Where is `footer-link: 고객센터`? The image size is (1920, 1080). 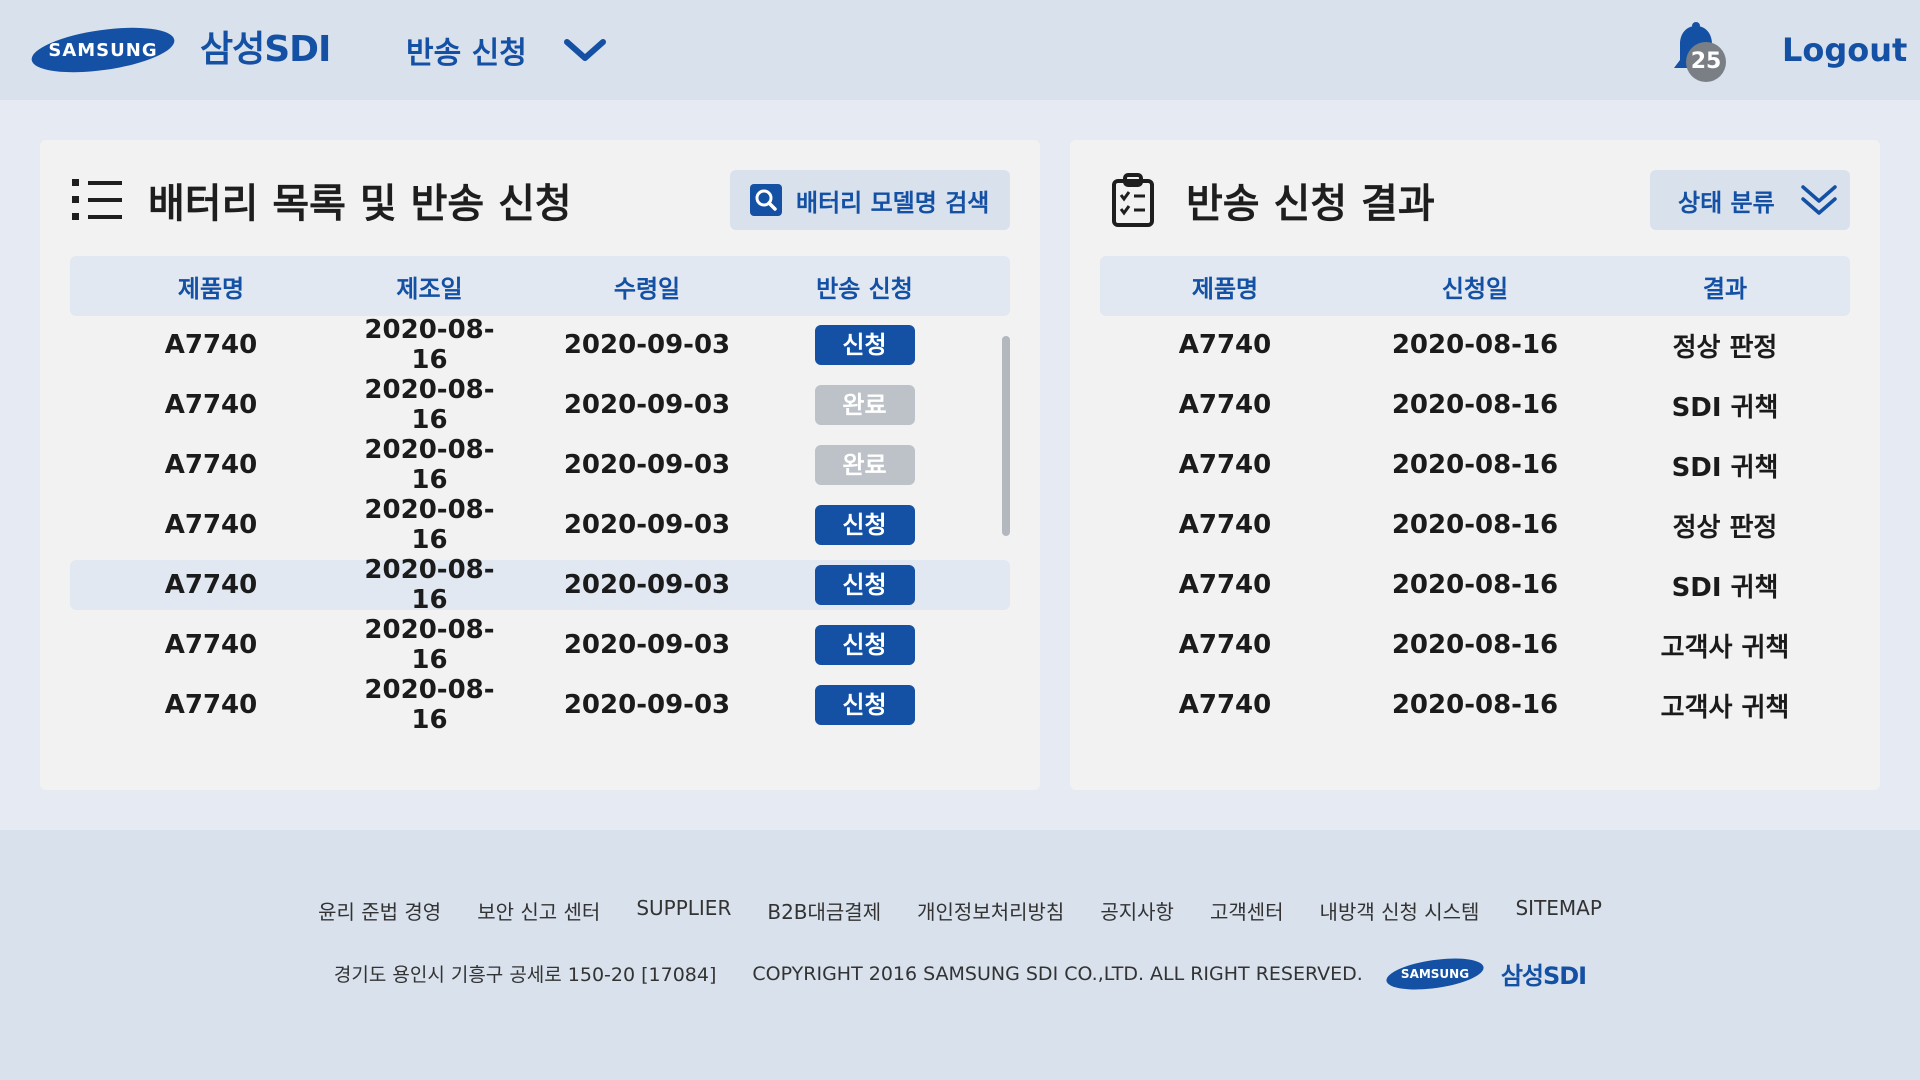 footer-link: 고객센터 is located at coordinates (1247, 910).